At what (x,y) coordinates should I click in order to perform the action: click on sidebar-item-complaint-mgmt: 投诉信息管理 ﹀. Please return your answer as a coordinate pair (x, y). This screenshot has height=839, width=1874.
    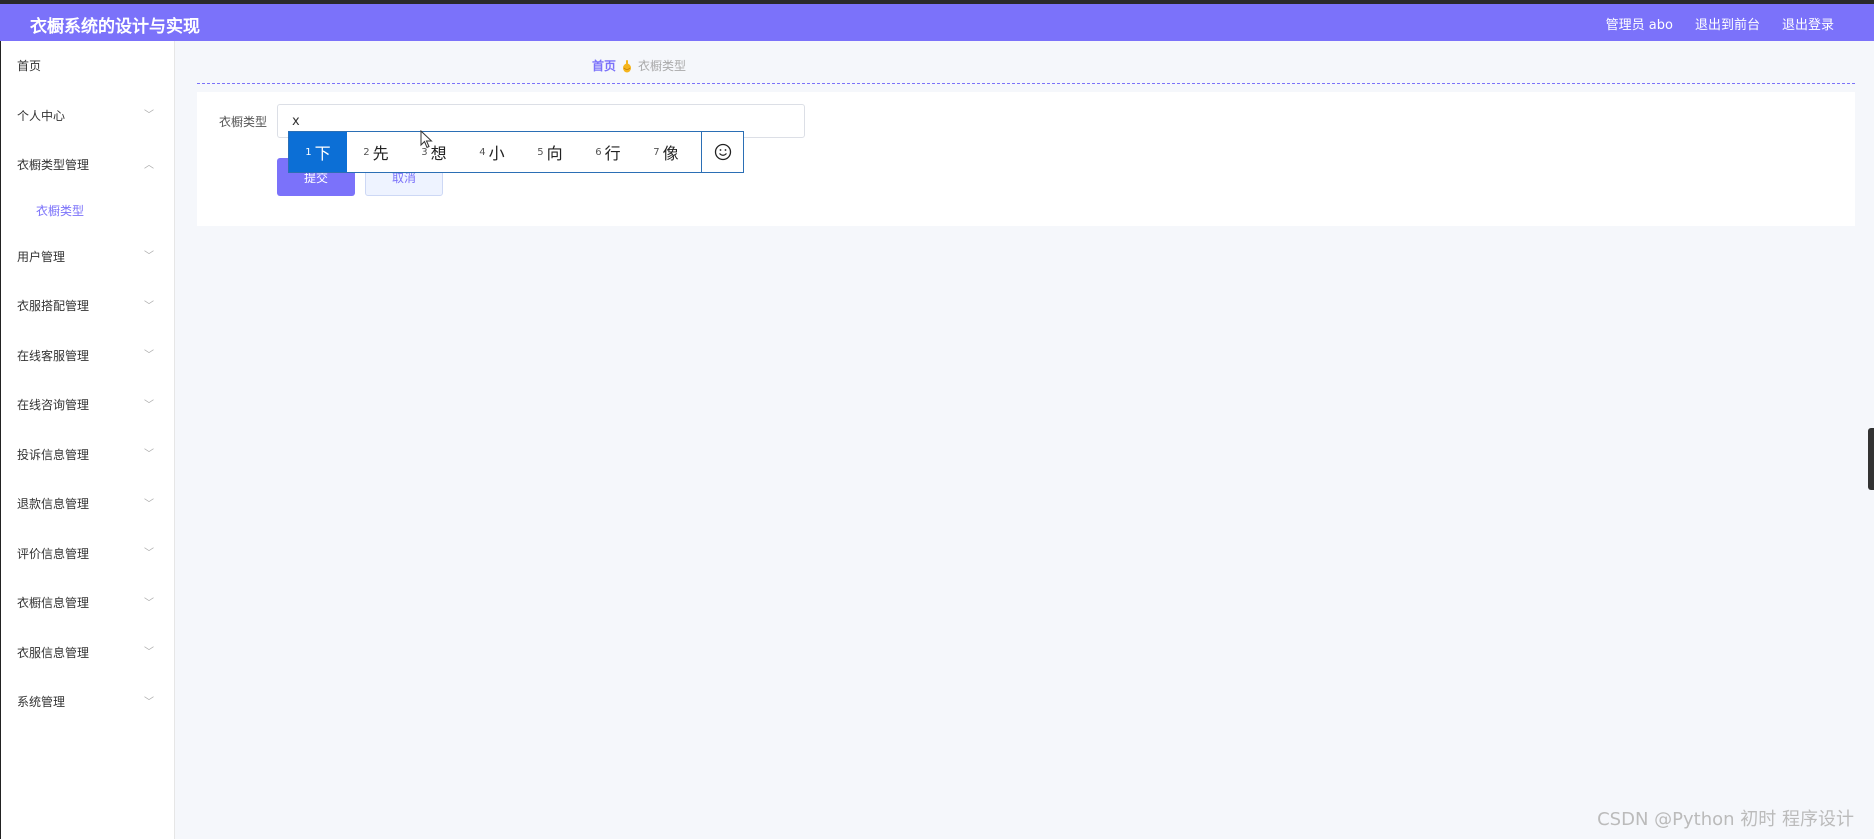
    Looking at the image, I should click on (87, 455).